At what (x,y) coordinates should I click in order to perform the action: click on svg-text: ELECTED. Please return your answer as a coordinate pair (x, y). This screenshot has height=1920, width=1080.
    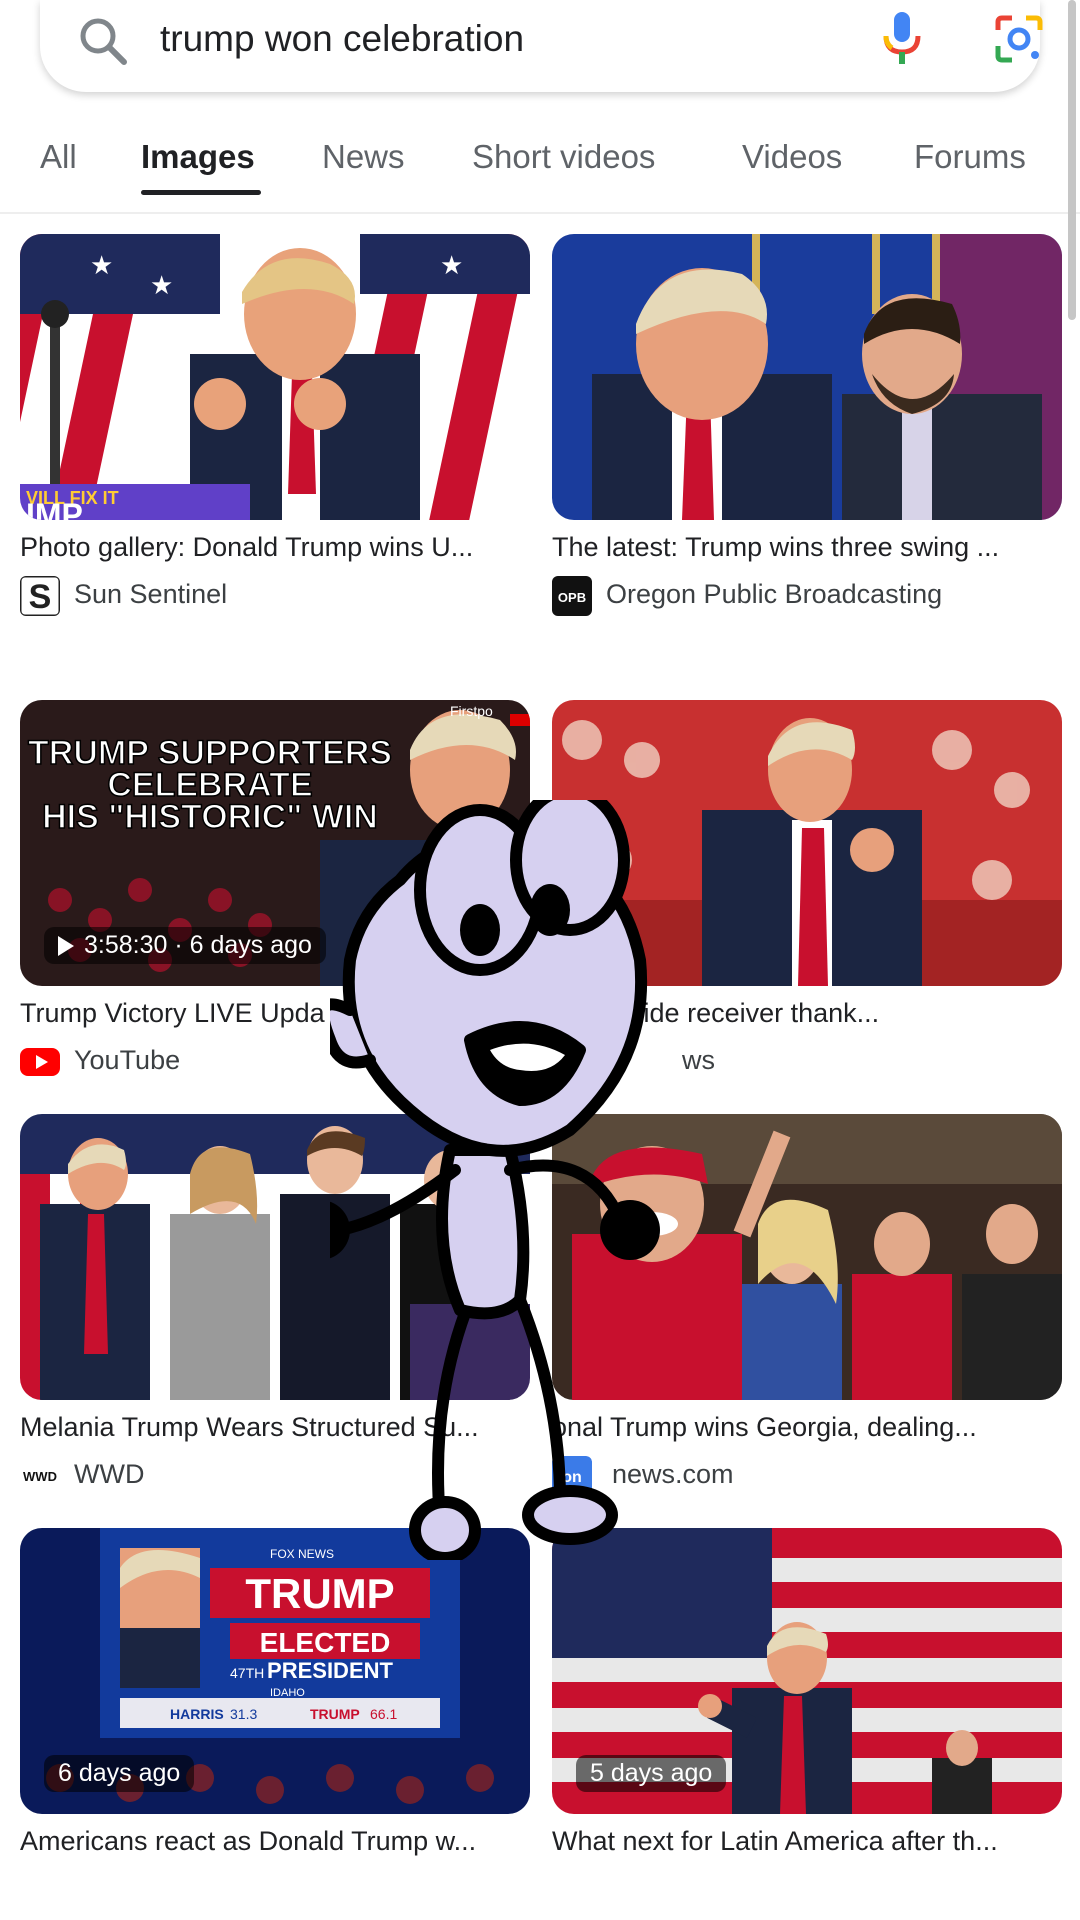
    Looking at the image, I should click on (325, 1642).